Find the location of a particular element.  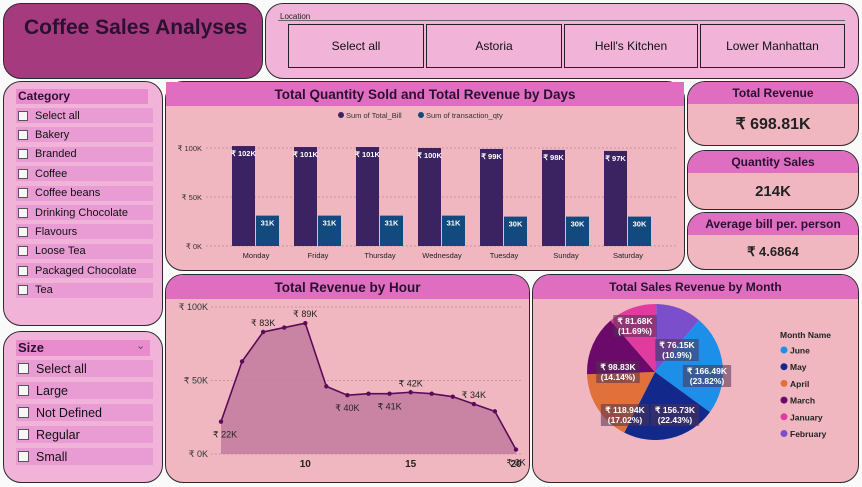

data-label: ₹ 40K is located at coordinates (347, 408).